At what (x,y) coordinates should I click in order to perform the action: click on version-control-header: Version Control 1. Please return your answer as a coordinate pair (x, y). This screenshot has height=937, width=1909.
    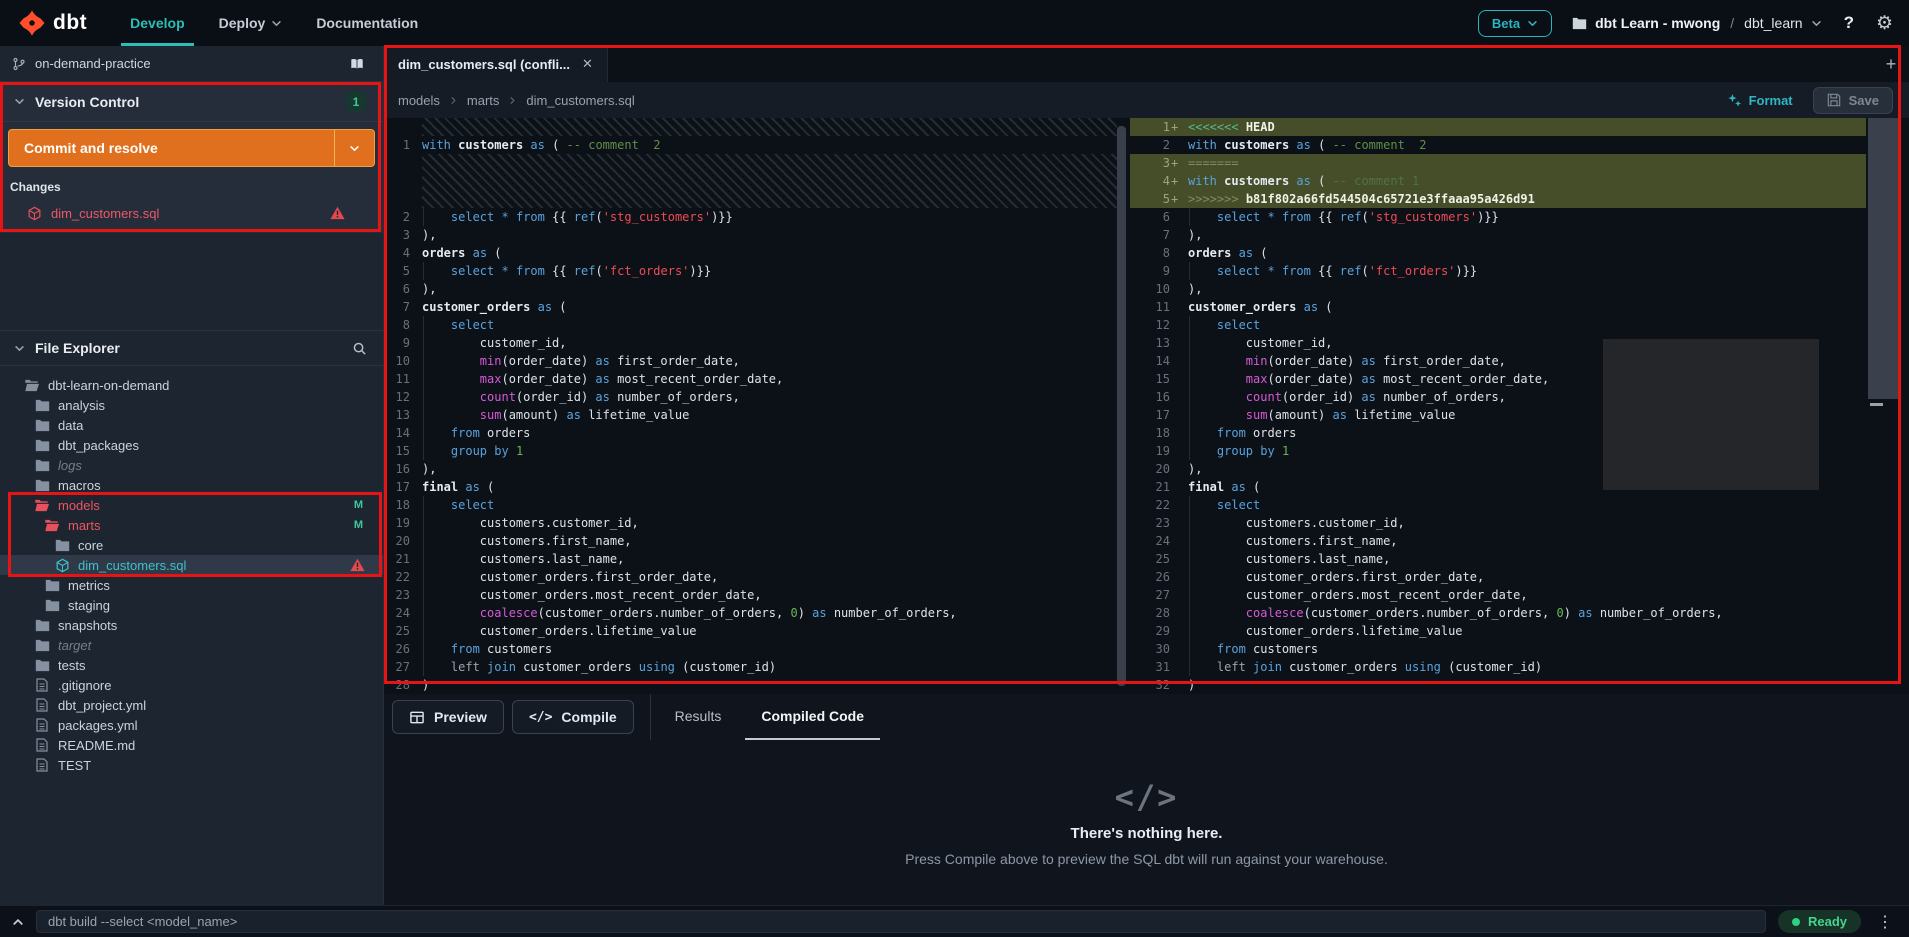
    Looking at the image, I should click on (191, 102).